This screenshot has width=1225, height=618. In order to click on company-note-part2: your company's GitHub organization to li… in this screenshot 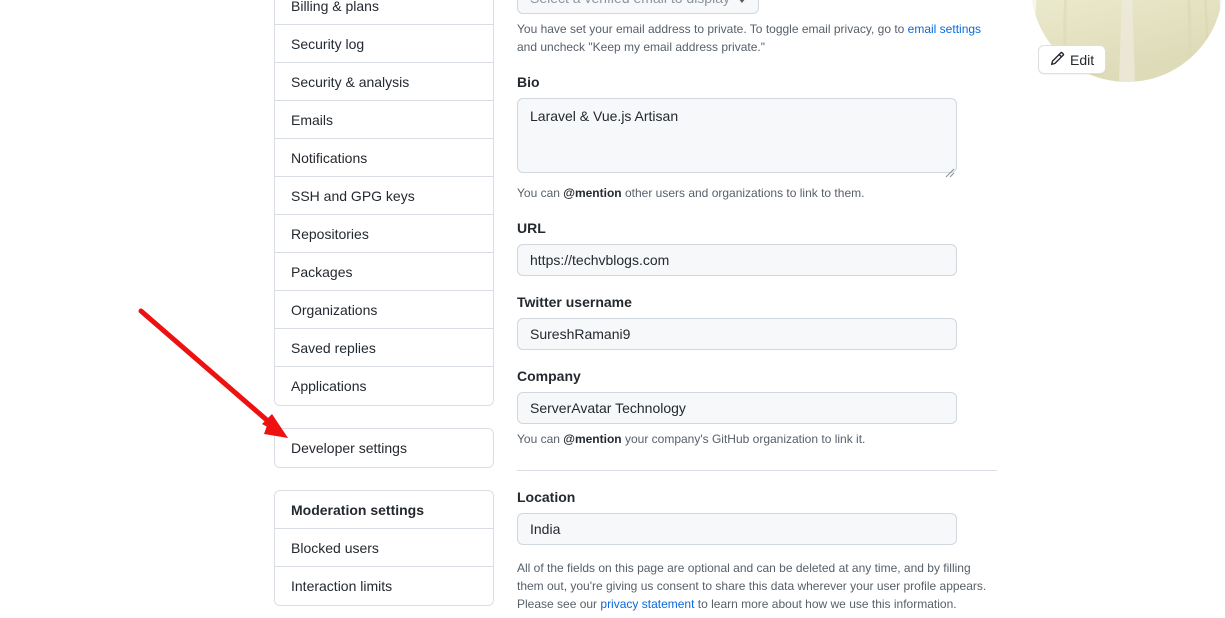, I will do `click(743, 439)`.